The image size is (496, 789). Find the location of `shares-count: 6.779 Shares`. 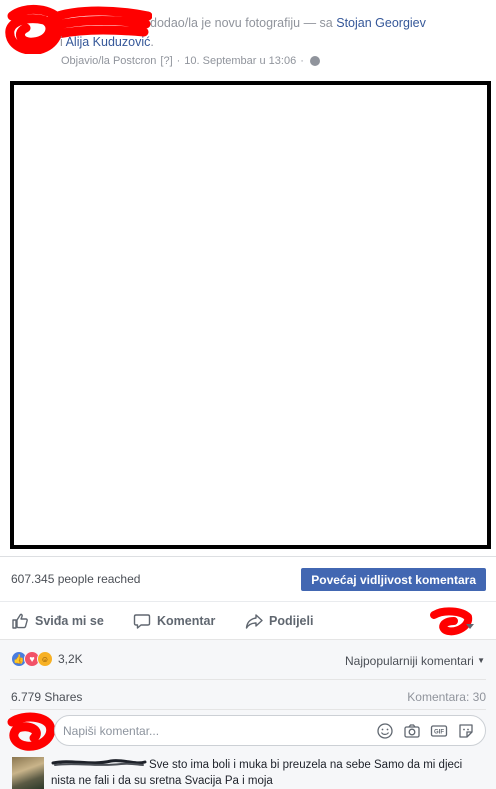

shares-count: 6.779 Shares is located at coordinates (46, 697).